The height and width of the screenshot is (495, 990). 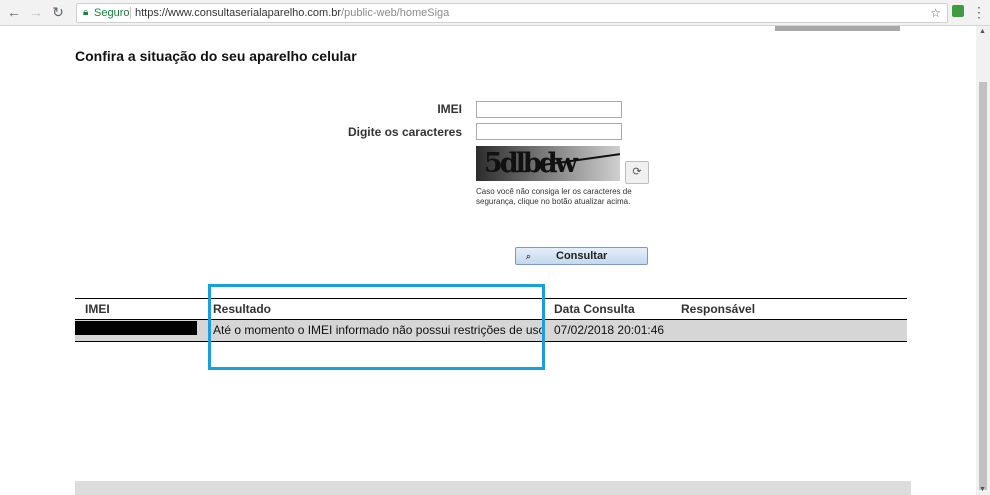 I want to click on scroll-up-icon: ▲, so click(x=982, y=31).